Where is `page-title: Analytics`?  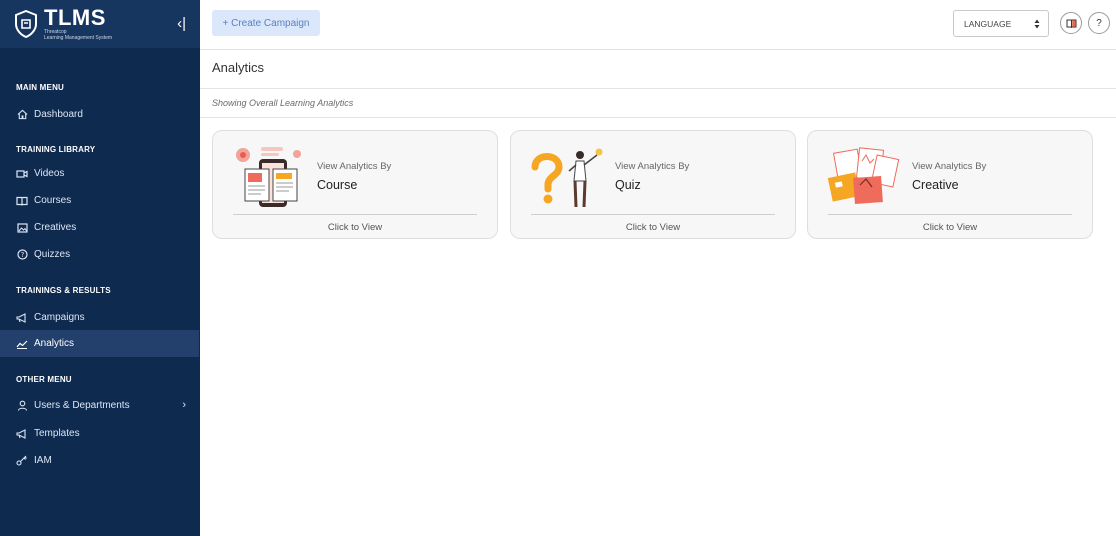 page-title: Analytics is located at coordinates (238, 67).